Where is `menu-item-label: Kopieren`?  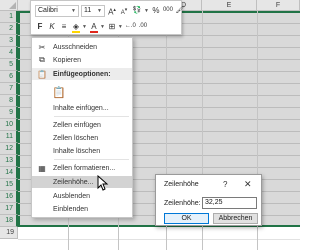 menu-item-label: Kopieren is located at coordinates (67, 60).